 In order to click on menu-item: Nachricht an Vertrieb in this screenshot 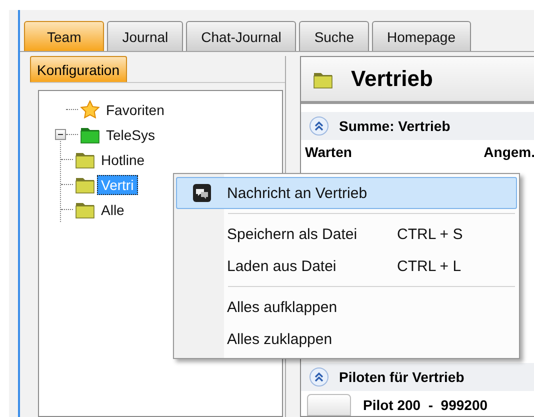, I will do `click(346, 193)`.